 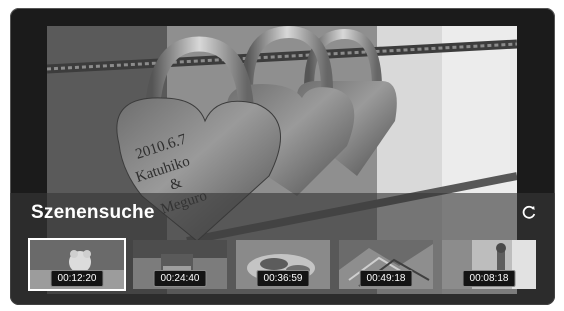 What do you see at coordinates (386, 264) in the screenshot?
I see `scene-thumbnail-4: 00:49:18` at bounding box center [386, 264].